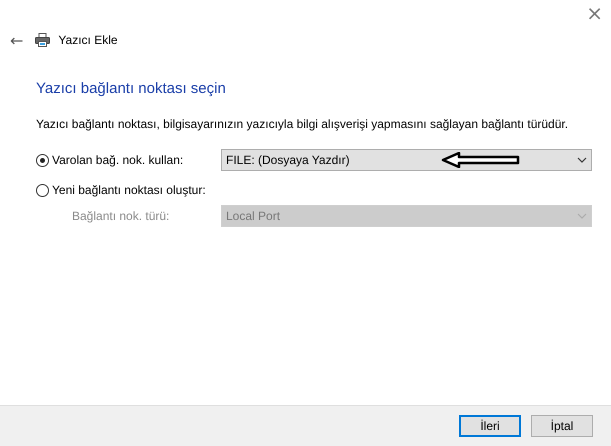 The height and width of the screenshot is (446, 611). What do you see at coordinates (118, 160) in the screenshot?
I see `radio-label: Varolan bağ. nok. kullan:` at bounding box center [118, 160].